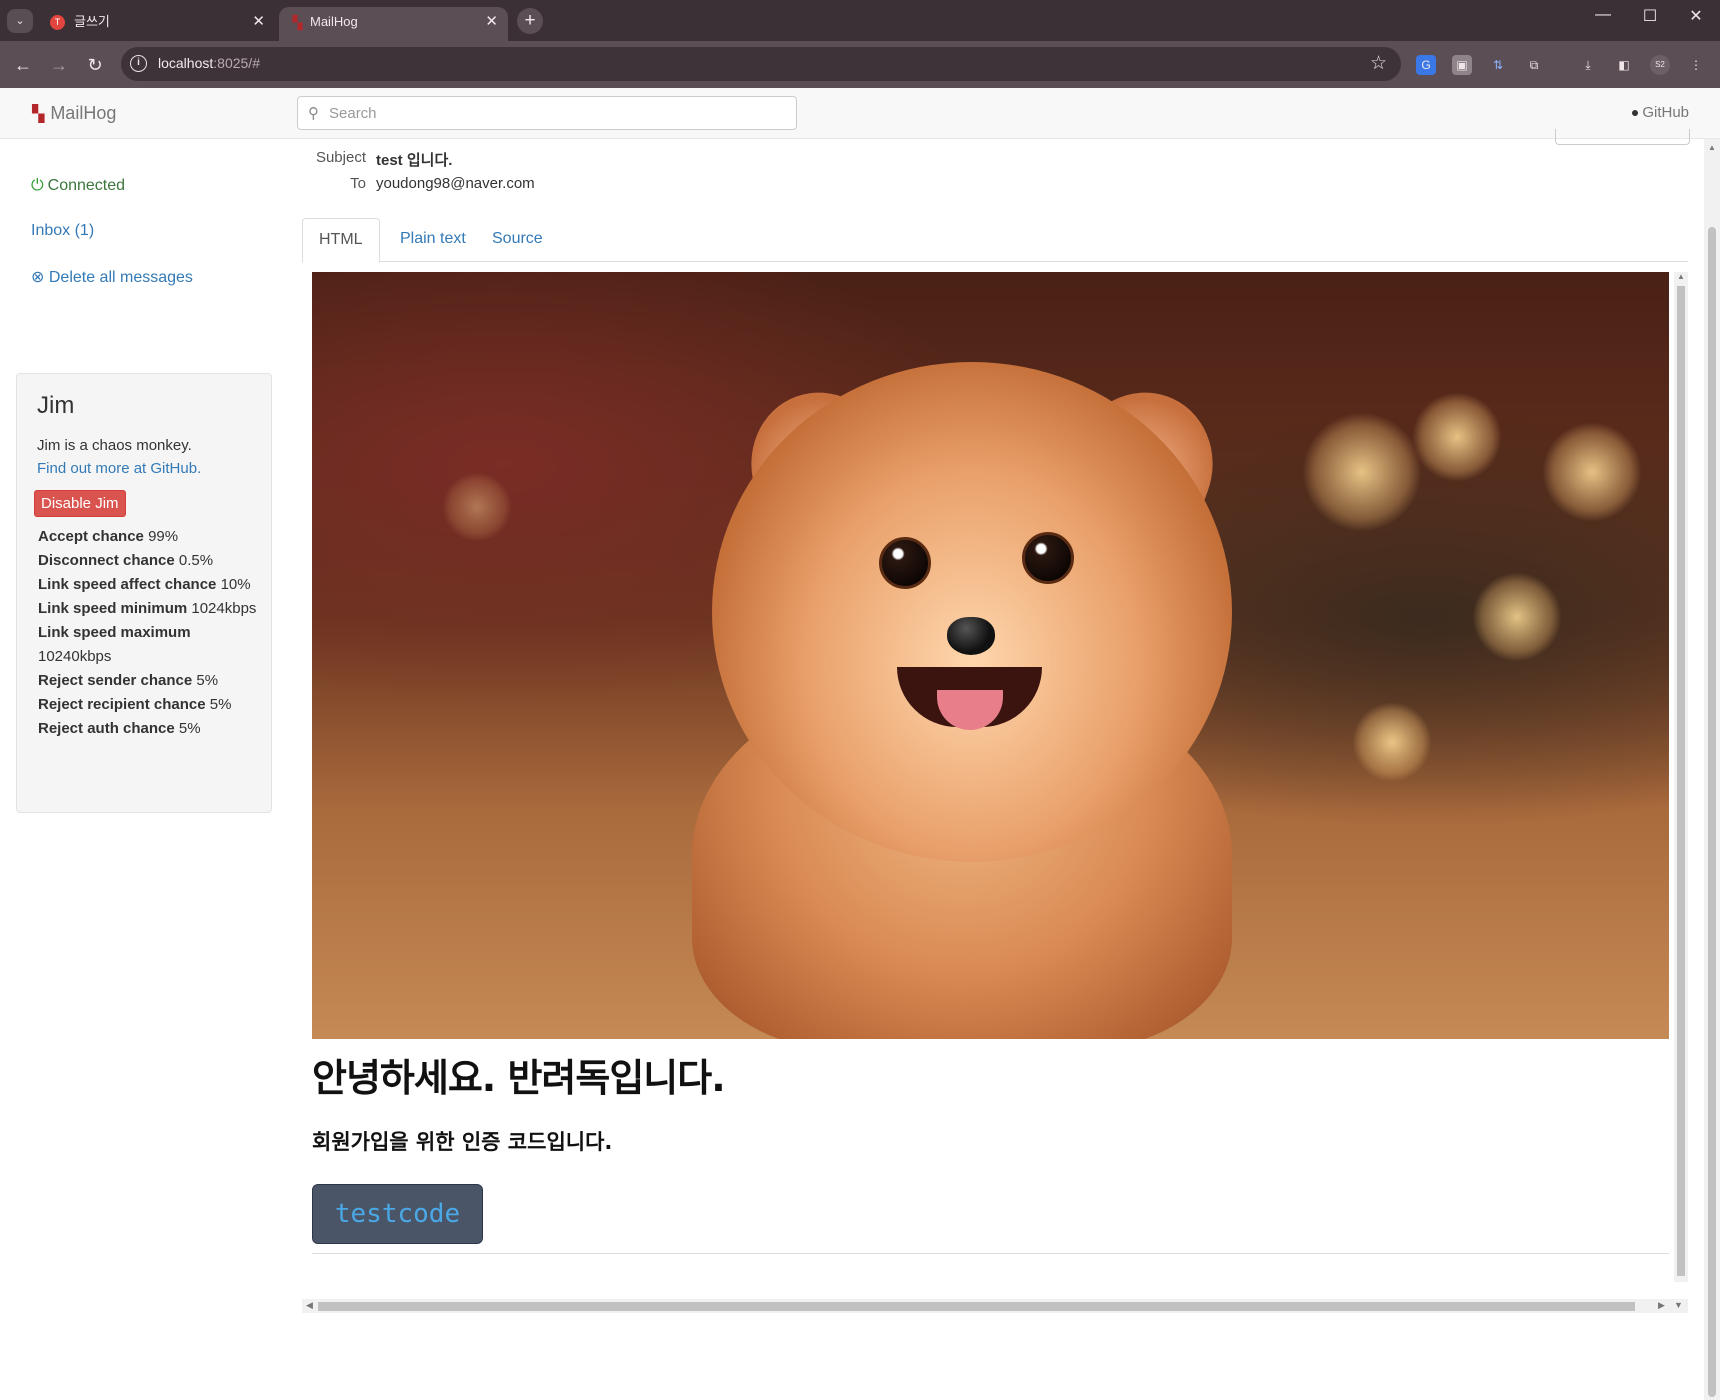 The image size is (1720, 1400). I want to click on delete-circle-icon: ⊗, so click(38, 277).